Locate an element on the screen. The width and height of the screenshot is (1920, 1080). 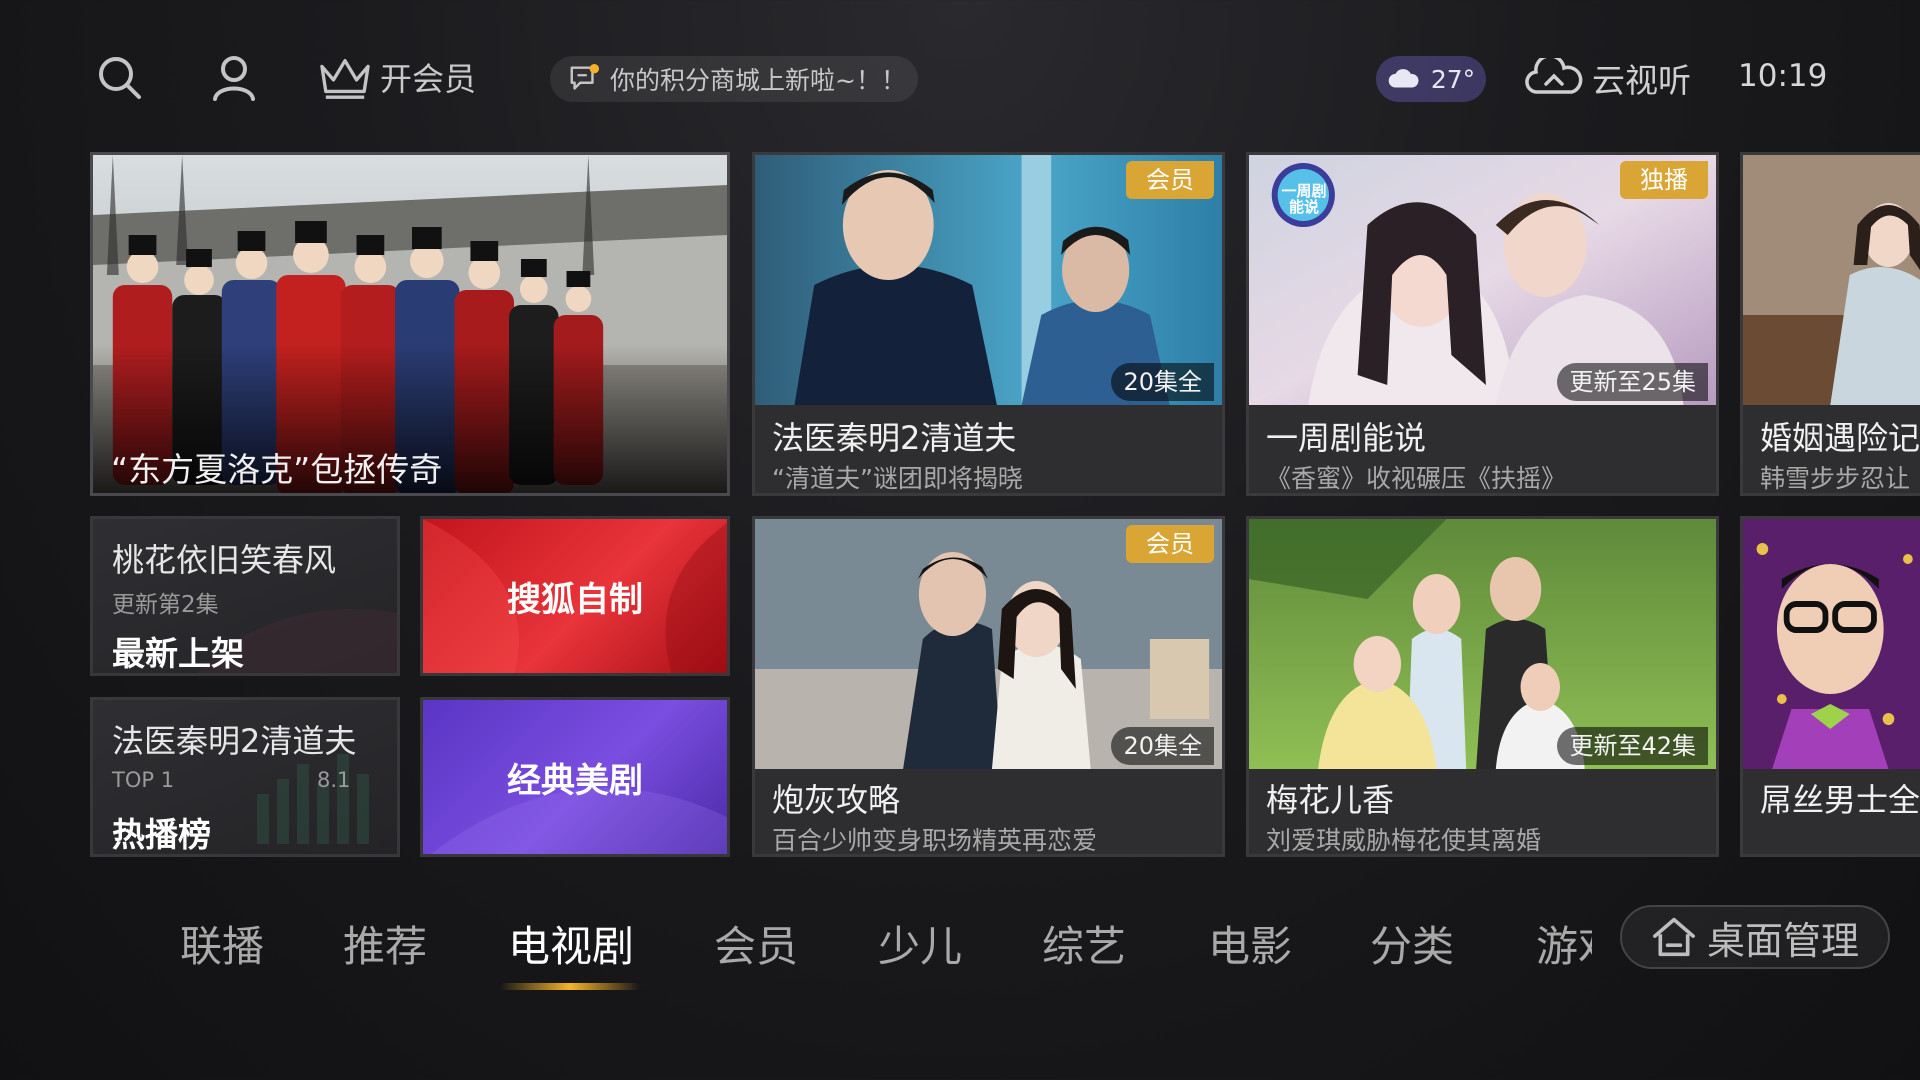
show-name: 桃花依旧笑春风 is located at coordinates (224, 560).